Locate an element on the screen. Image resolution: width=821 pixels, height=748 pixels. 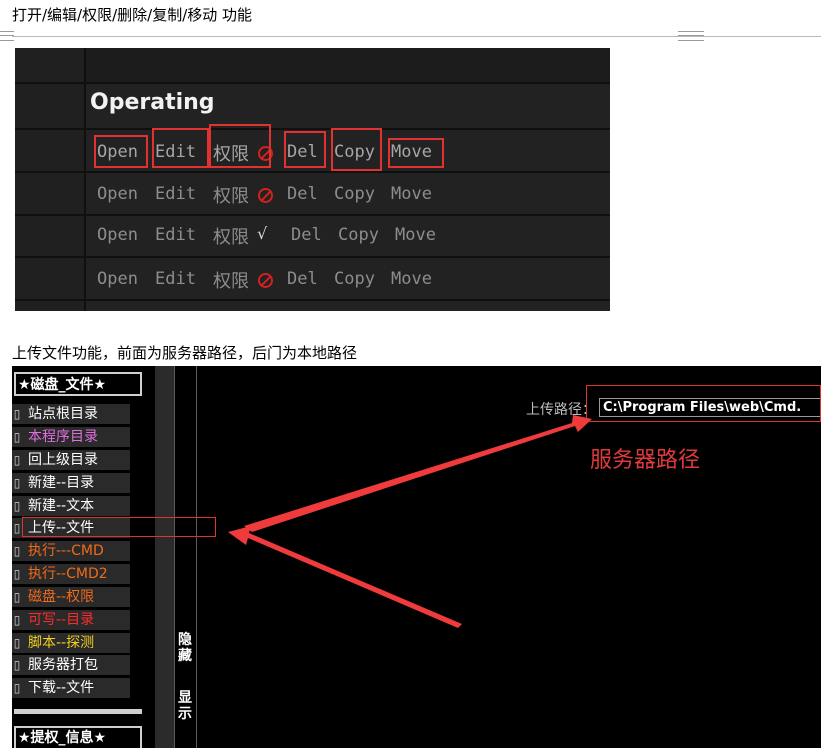
left-column is located at coordinates (50, 179).